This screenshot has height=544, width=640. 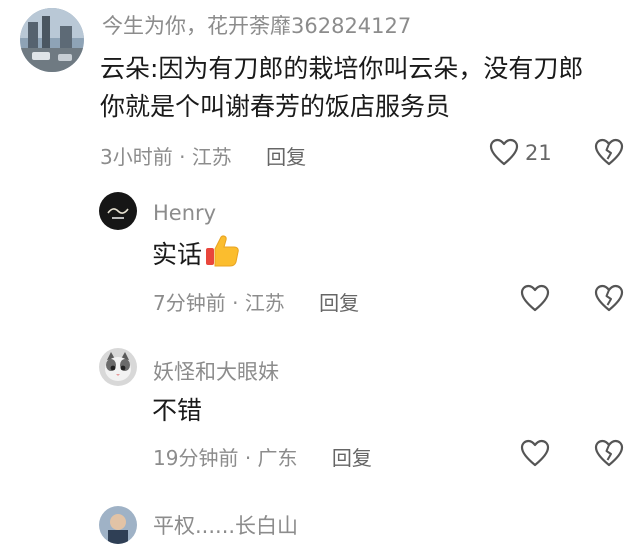 What do you see at coordinates (189, 303) in the screenshot?
I see `comment-time: 7分钟前` at bounding box center [189, 303].